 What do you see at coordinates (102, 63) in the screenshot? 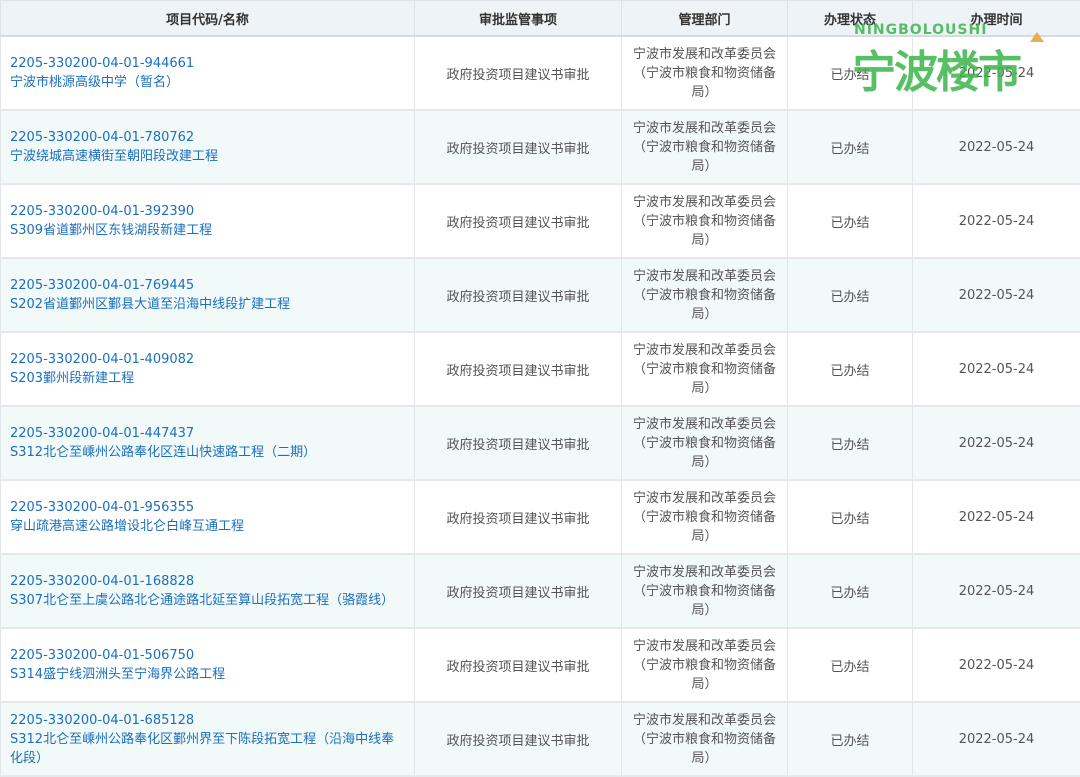
I see `project-code: 2205-330200-04-01-944661` at bounding box center [102, 63].